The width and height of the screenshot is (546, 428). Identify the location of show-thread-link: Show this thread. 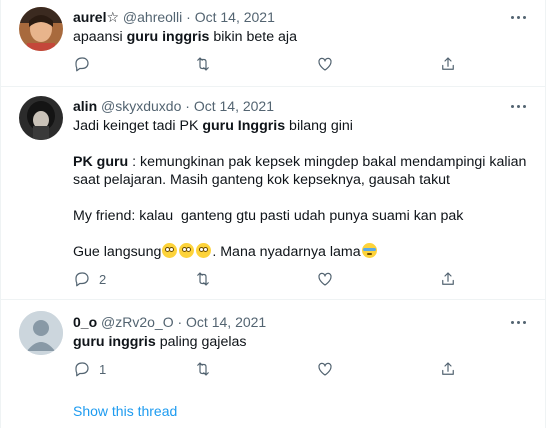
(125, 411).